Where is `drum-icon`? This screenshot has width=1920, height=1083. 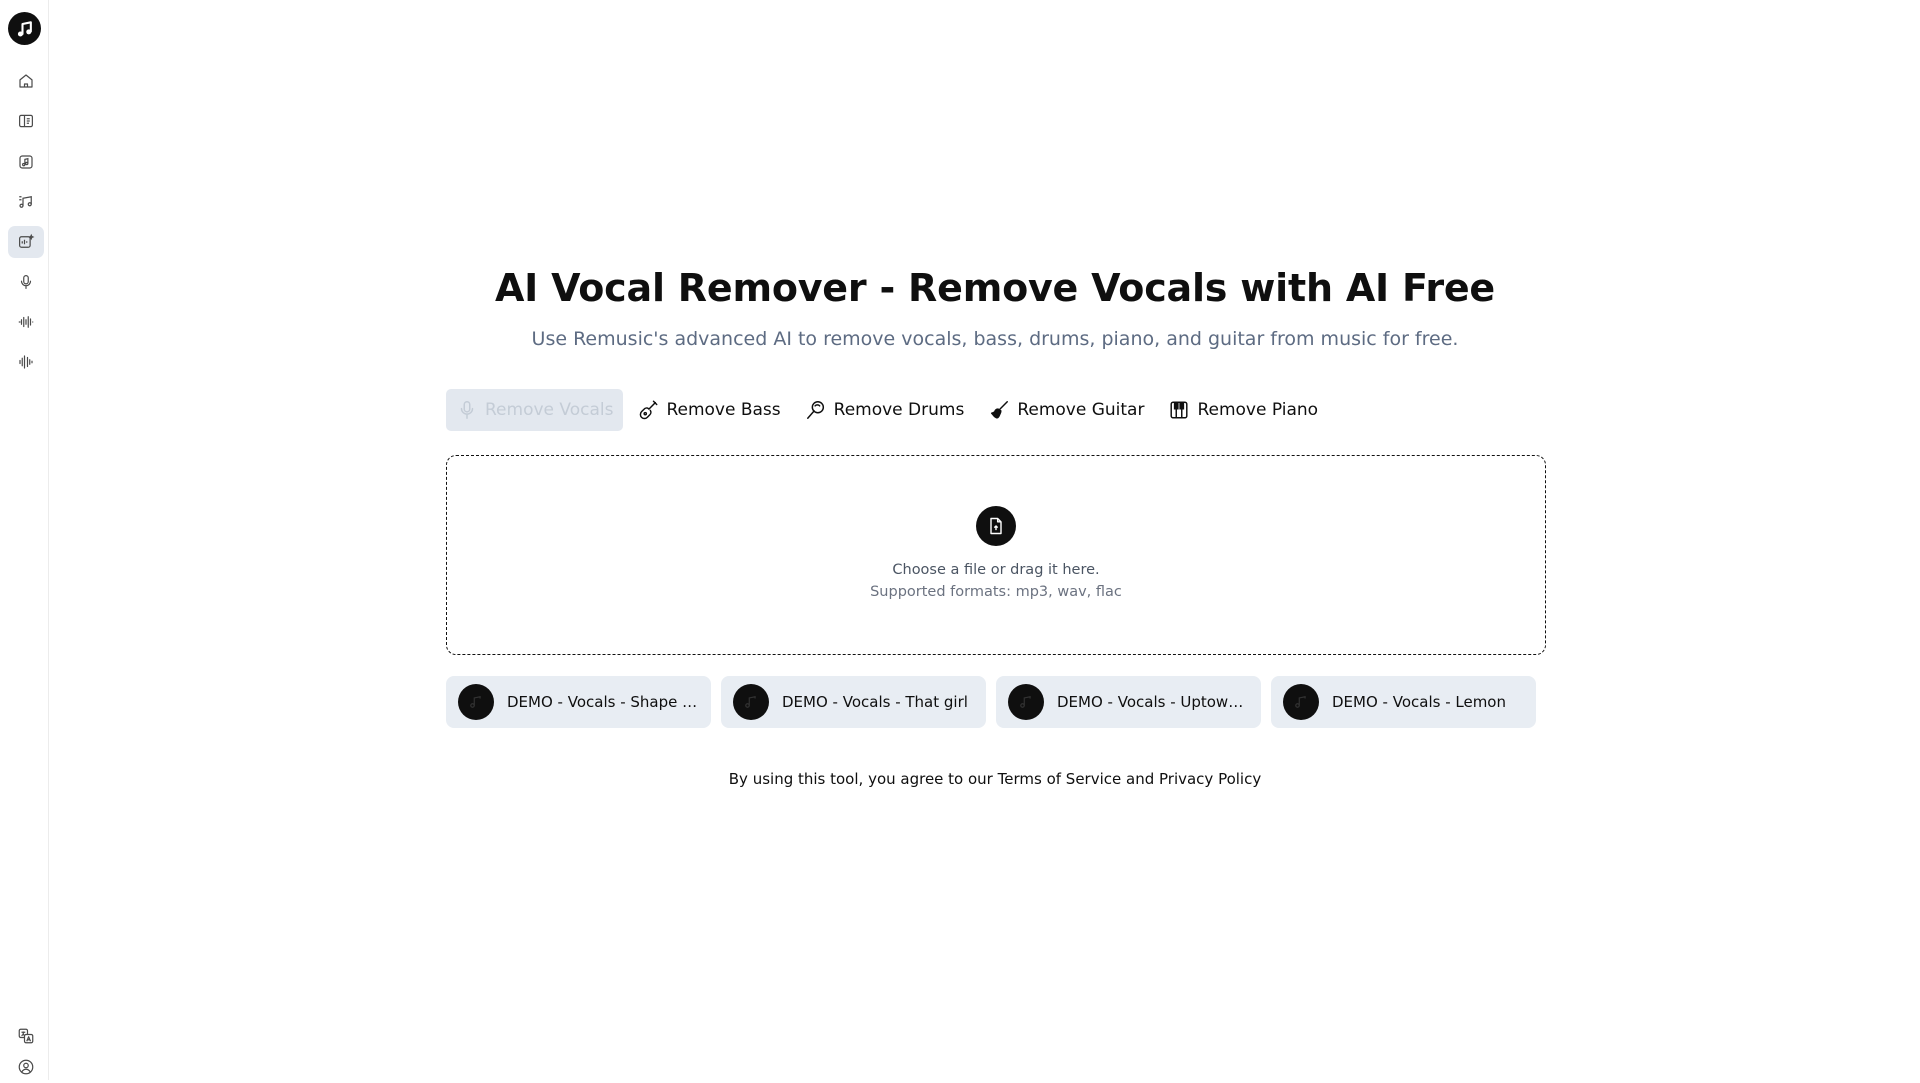
drum-icon is located at coordinates (815, 410).